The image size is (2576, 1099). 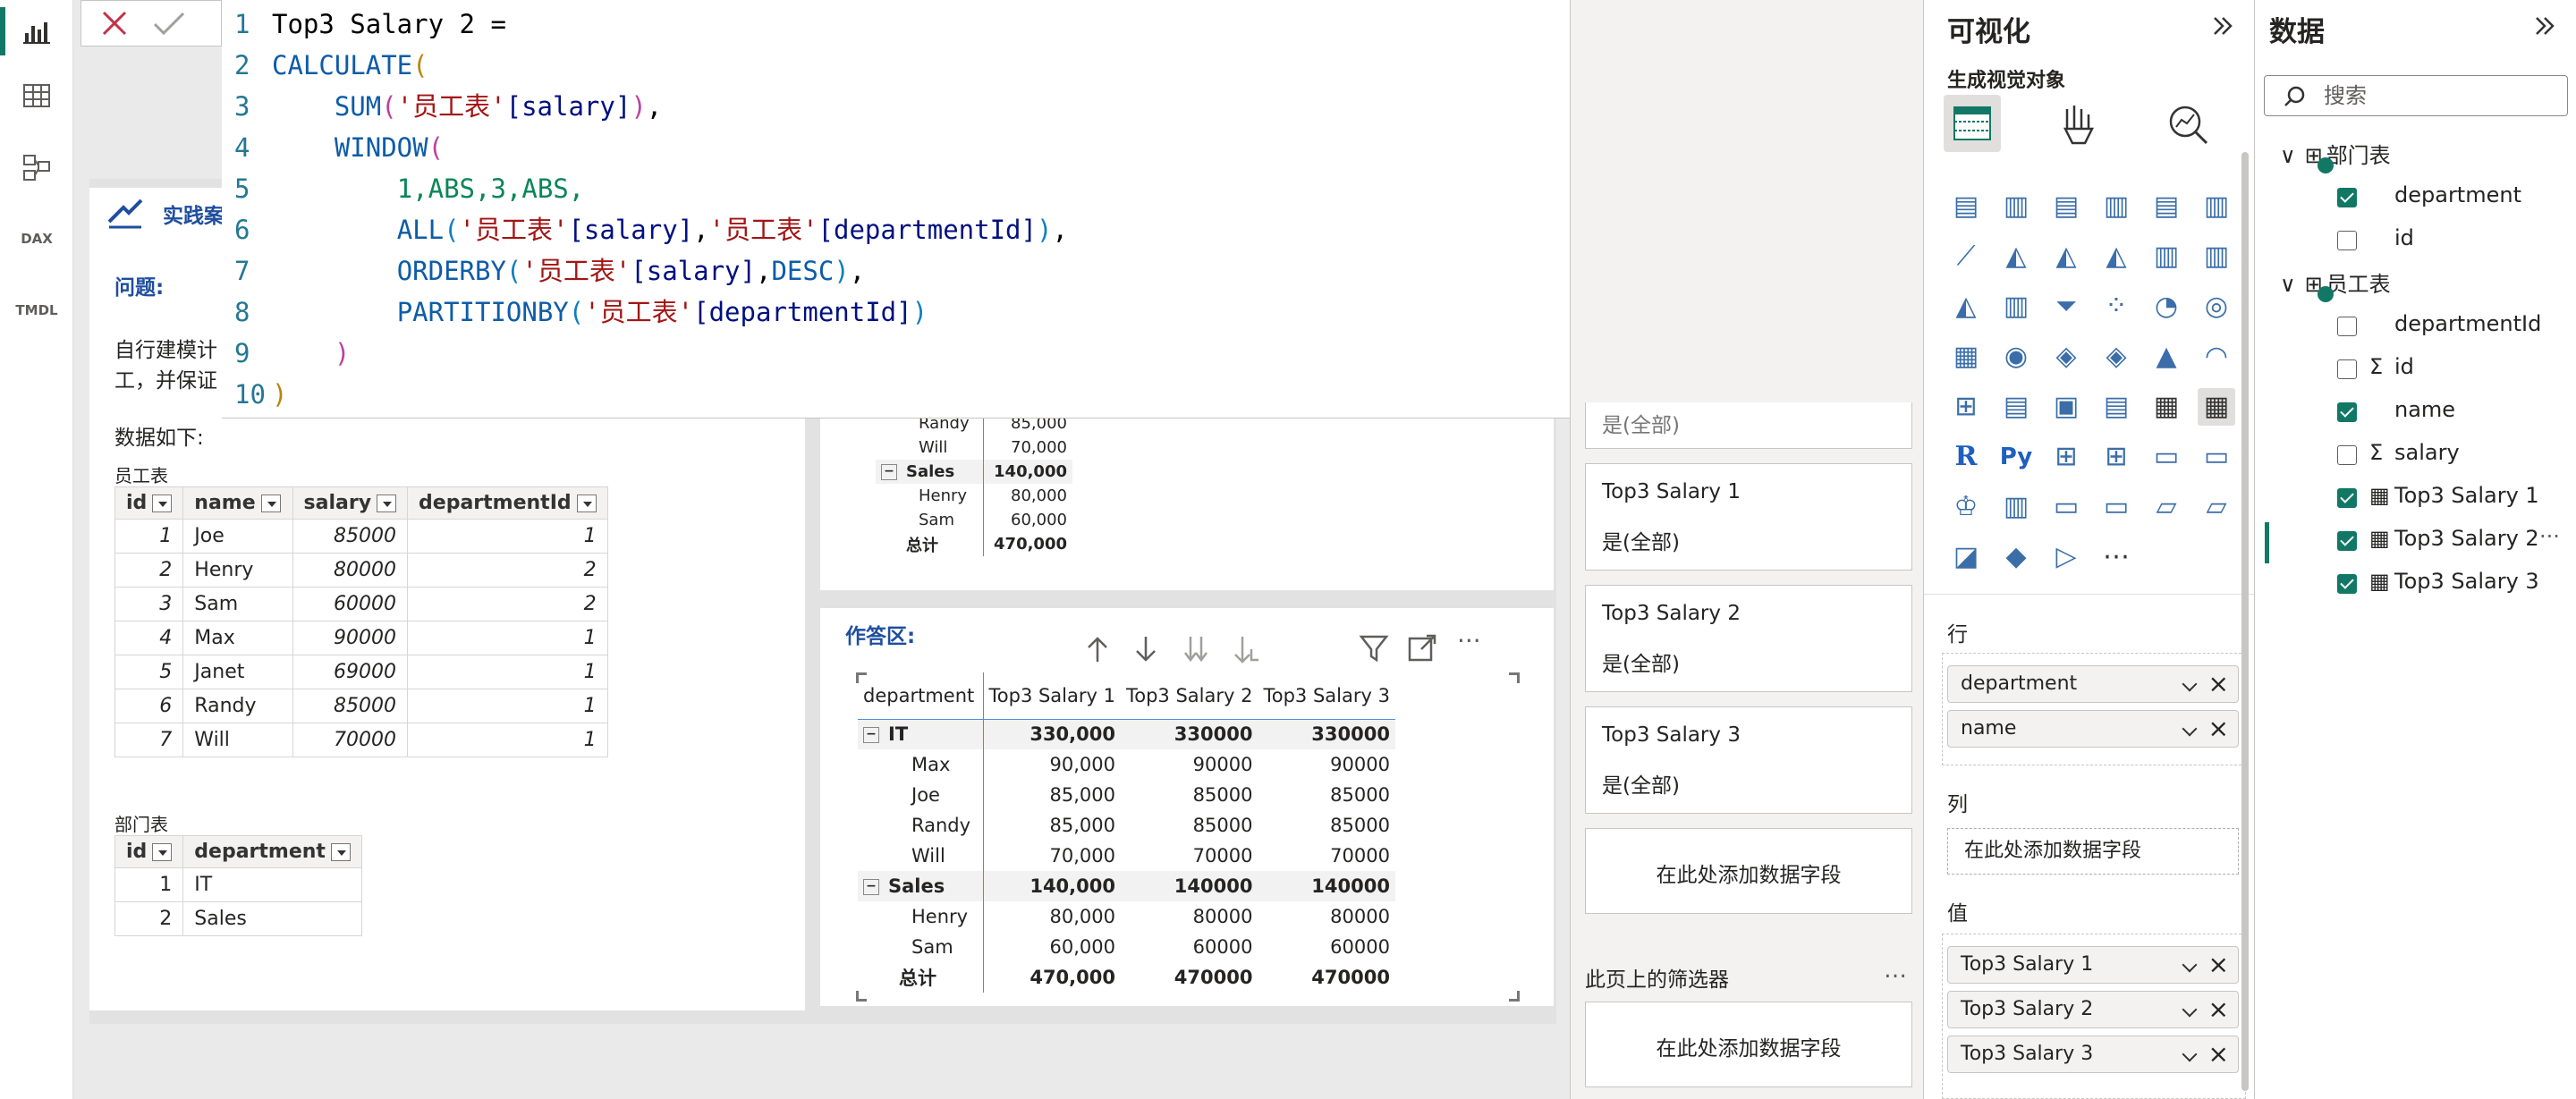 I want to click on gauge-visual-icon: ◠, so click(x=2216, y=357).